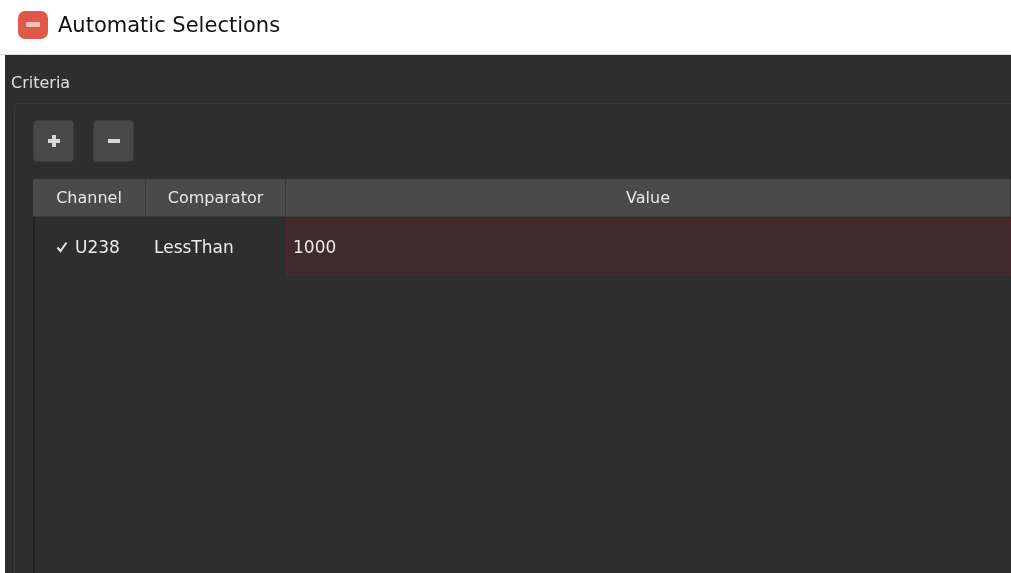 This screenshot has height=573, width=1011. I want to click on column-header: Value, so click(648, 197).